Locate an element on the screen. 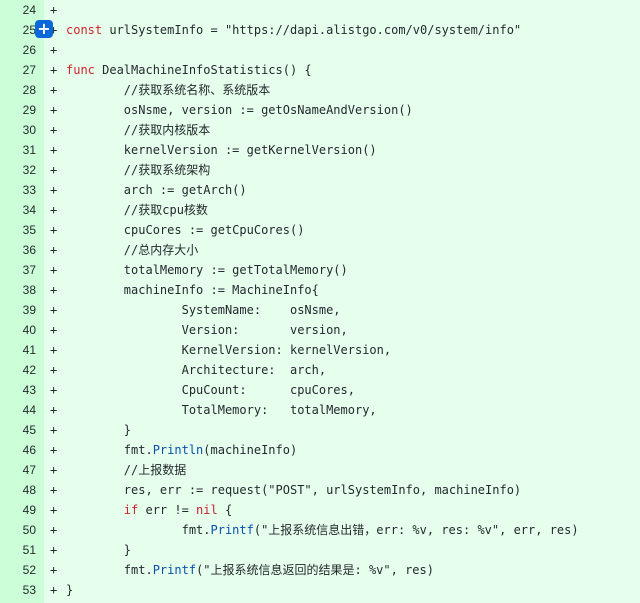 This screenshot has width=640, height=603. code-text: cpuCores := getCpuCores() is located at coordinates (185, 230).